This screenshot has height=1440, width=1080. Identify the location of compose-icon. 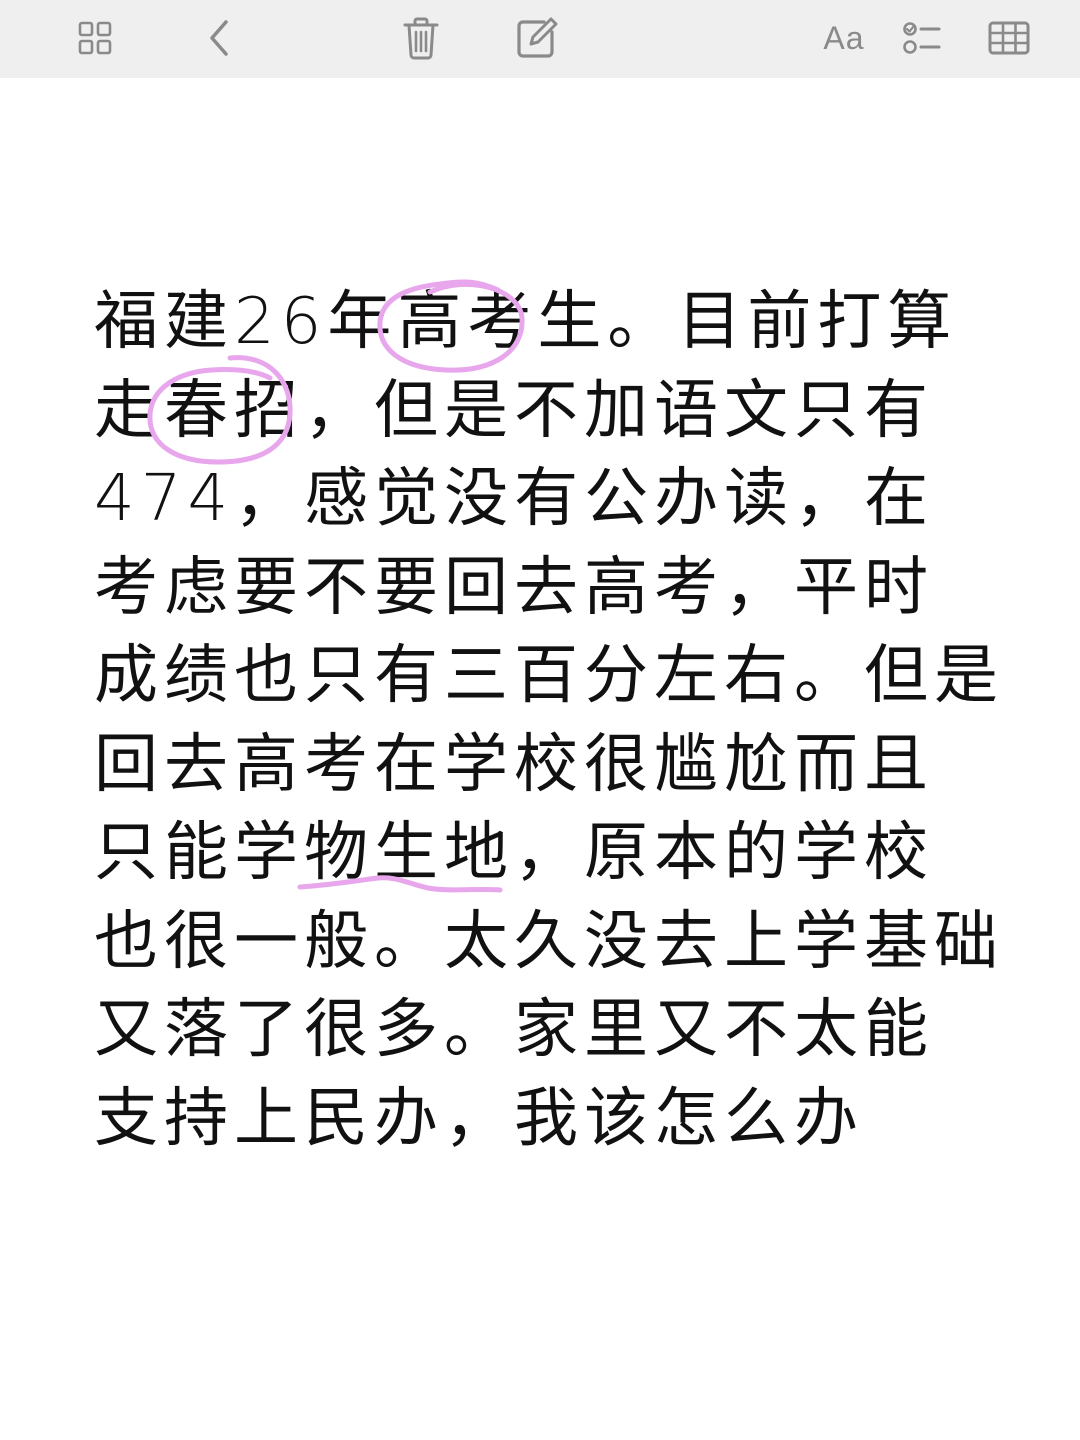
(536, 38).